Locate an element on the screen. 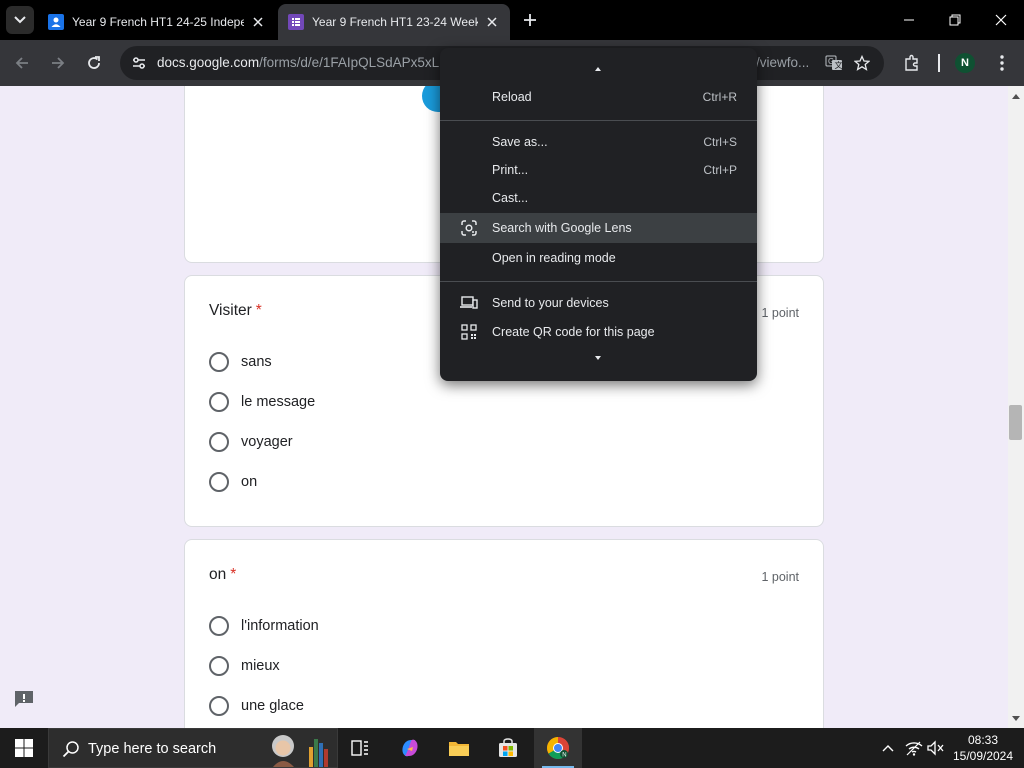 This screenshot has height=768, width=1024. radio-option: le message is located at coordinates (262, 402).